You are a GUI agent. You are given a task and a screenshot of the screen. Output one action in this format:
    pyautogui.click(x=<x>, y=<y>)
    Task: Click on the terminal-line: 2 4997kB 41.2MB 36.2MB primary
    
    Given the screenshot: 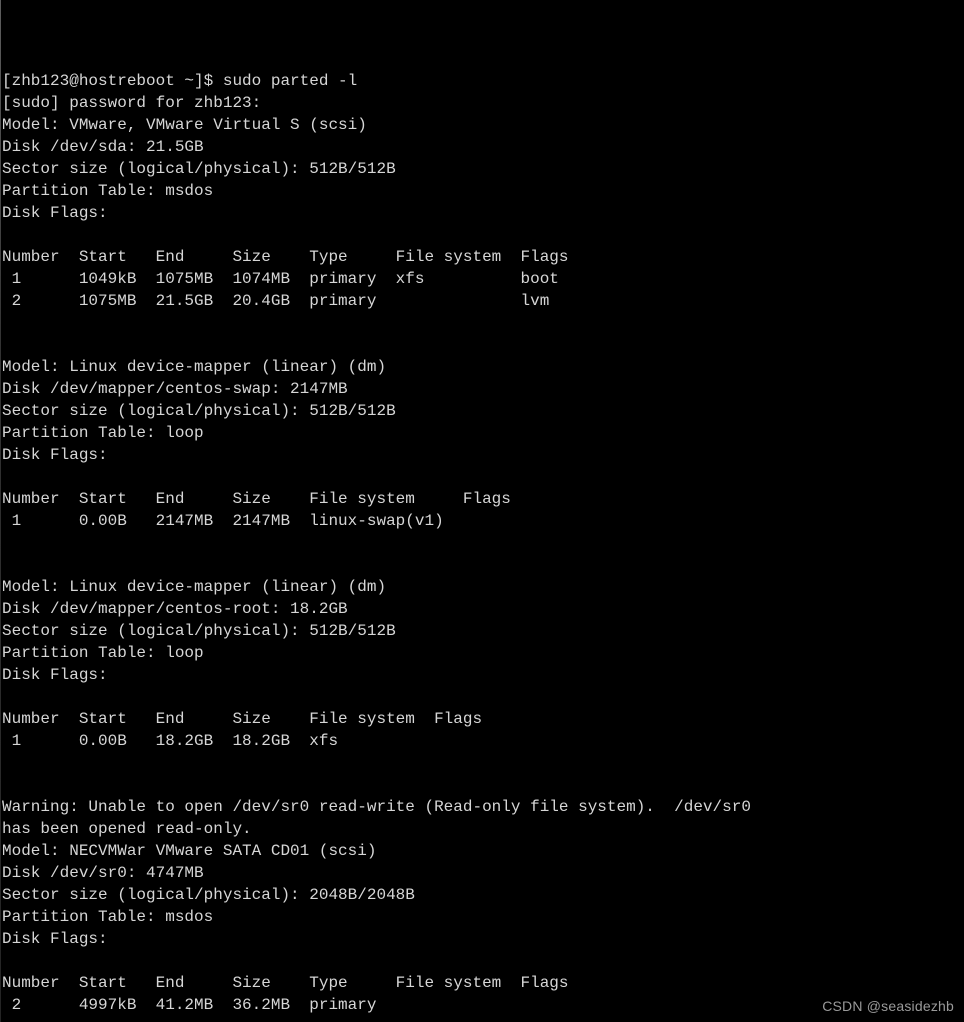 What is the action you would take?
    pyautogui.click(x=189, y=1005)
    